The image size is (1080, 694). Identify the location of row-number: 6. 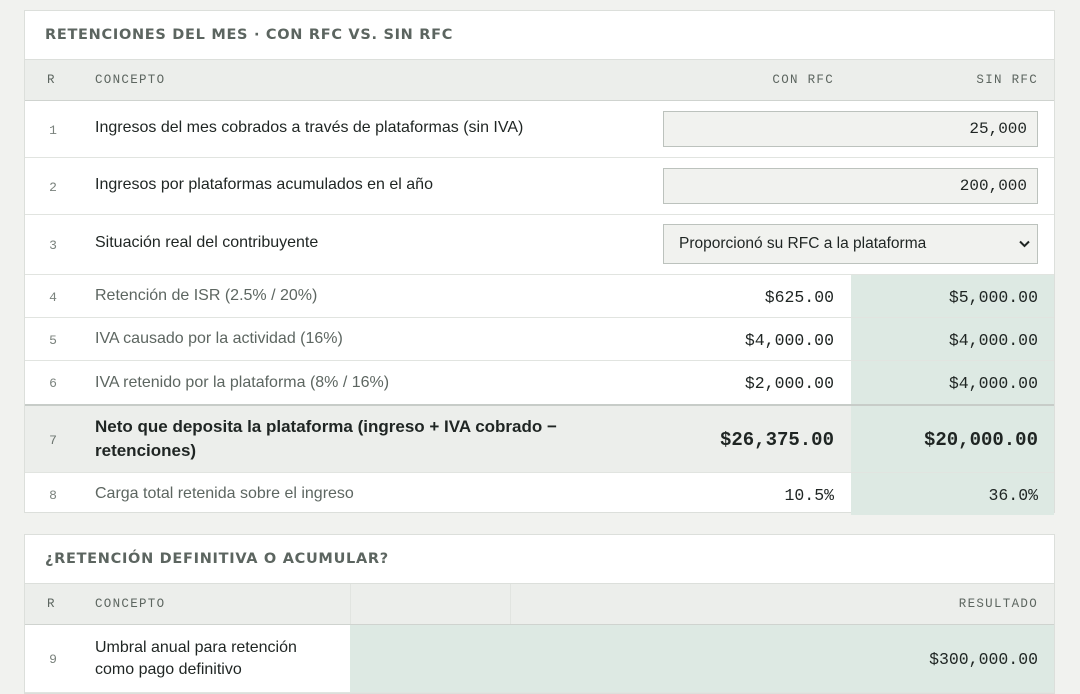
(53, 383).